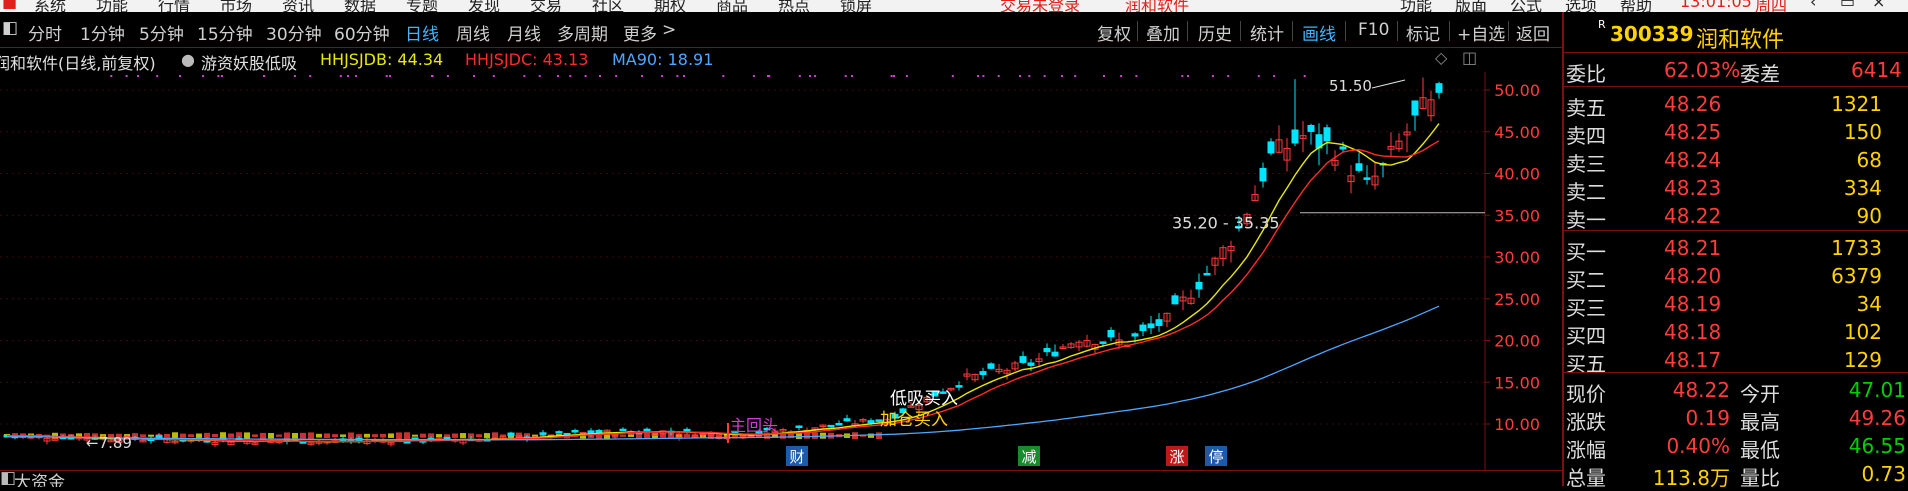 Image resolution: width=1908 pixels, height=491 pixels. What do you see at coordinates (1760, 394) in the screenshot?
I see `stat-l2: 今开` at bounding box center [1760, 394].